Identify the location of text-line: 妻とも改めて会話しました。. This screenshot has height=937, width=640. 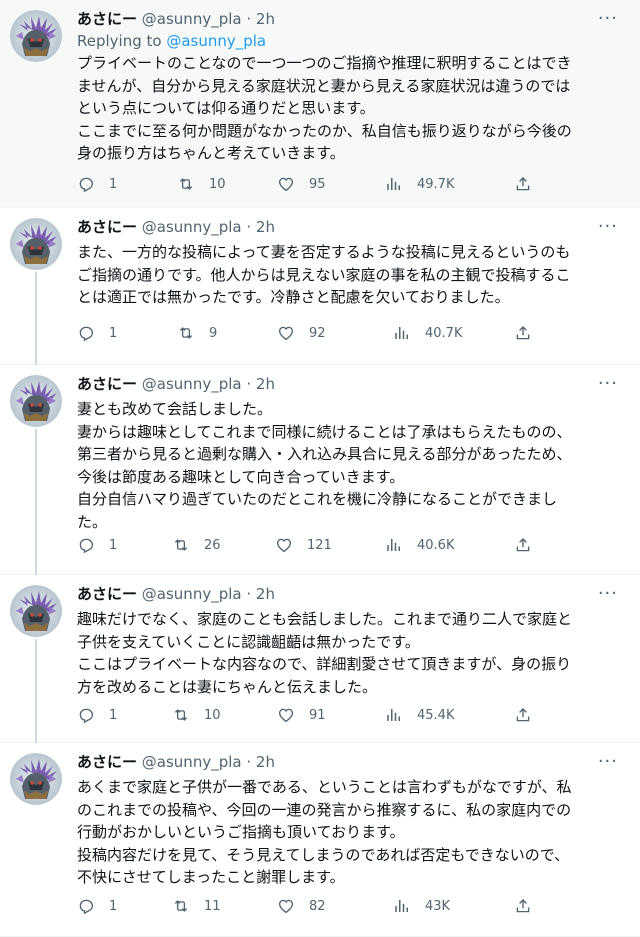
(175, 409).